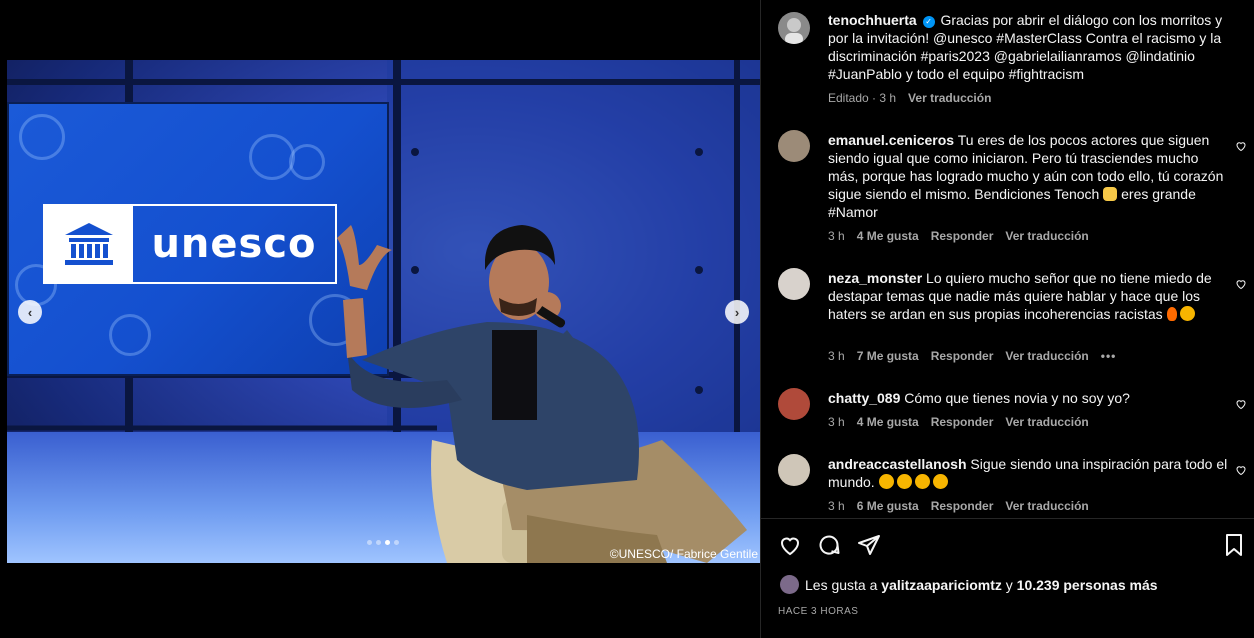  I want to click on likes-user: yalitzaapariciomtz, so click(941, 585).